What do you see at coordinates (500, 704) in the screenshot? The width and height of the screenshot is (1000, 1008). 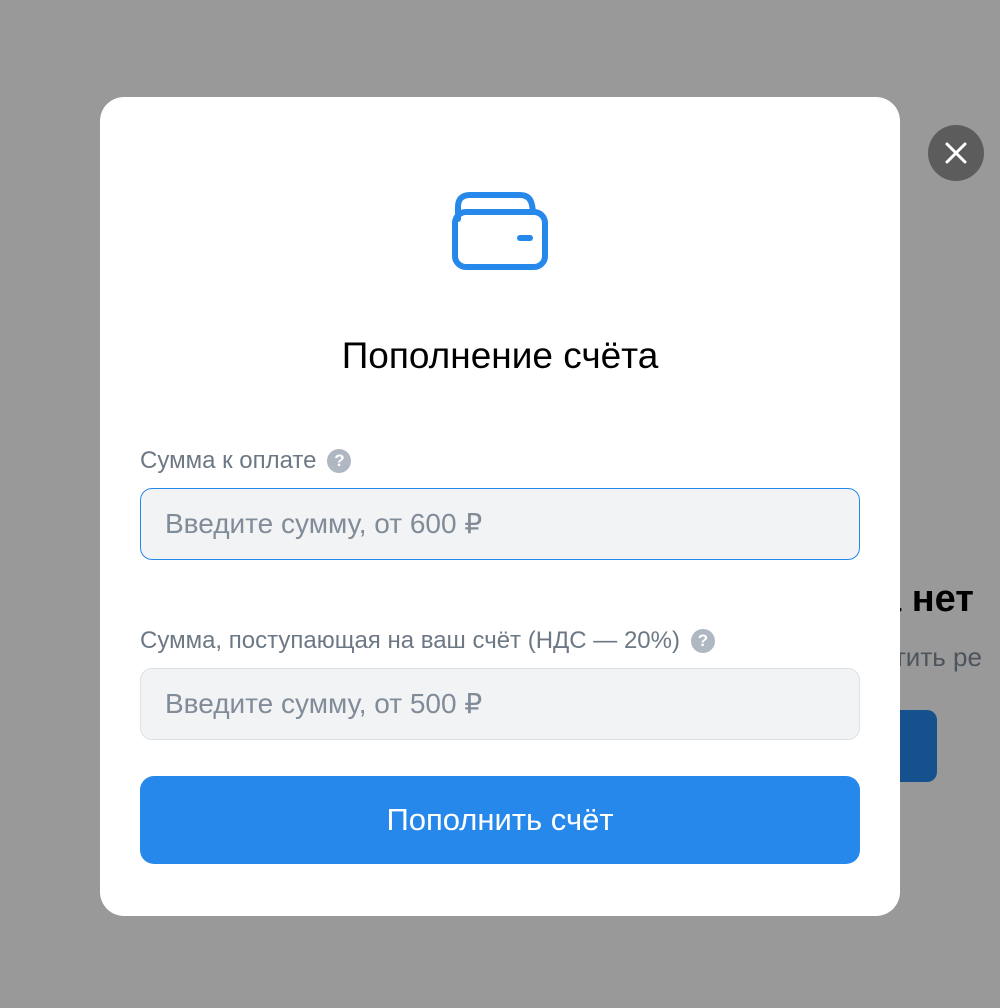 I see `received-amount-input` at bounding box center [500, 704].